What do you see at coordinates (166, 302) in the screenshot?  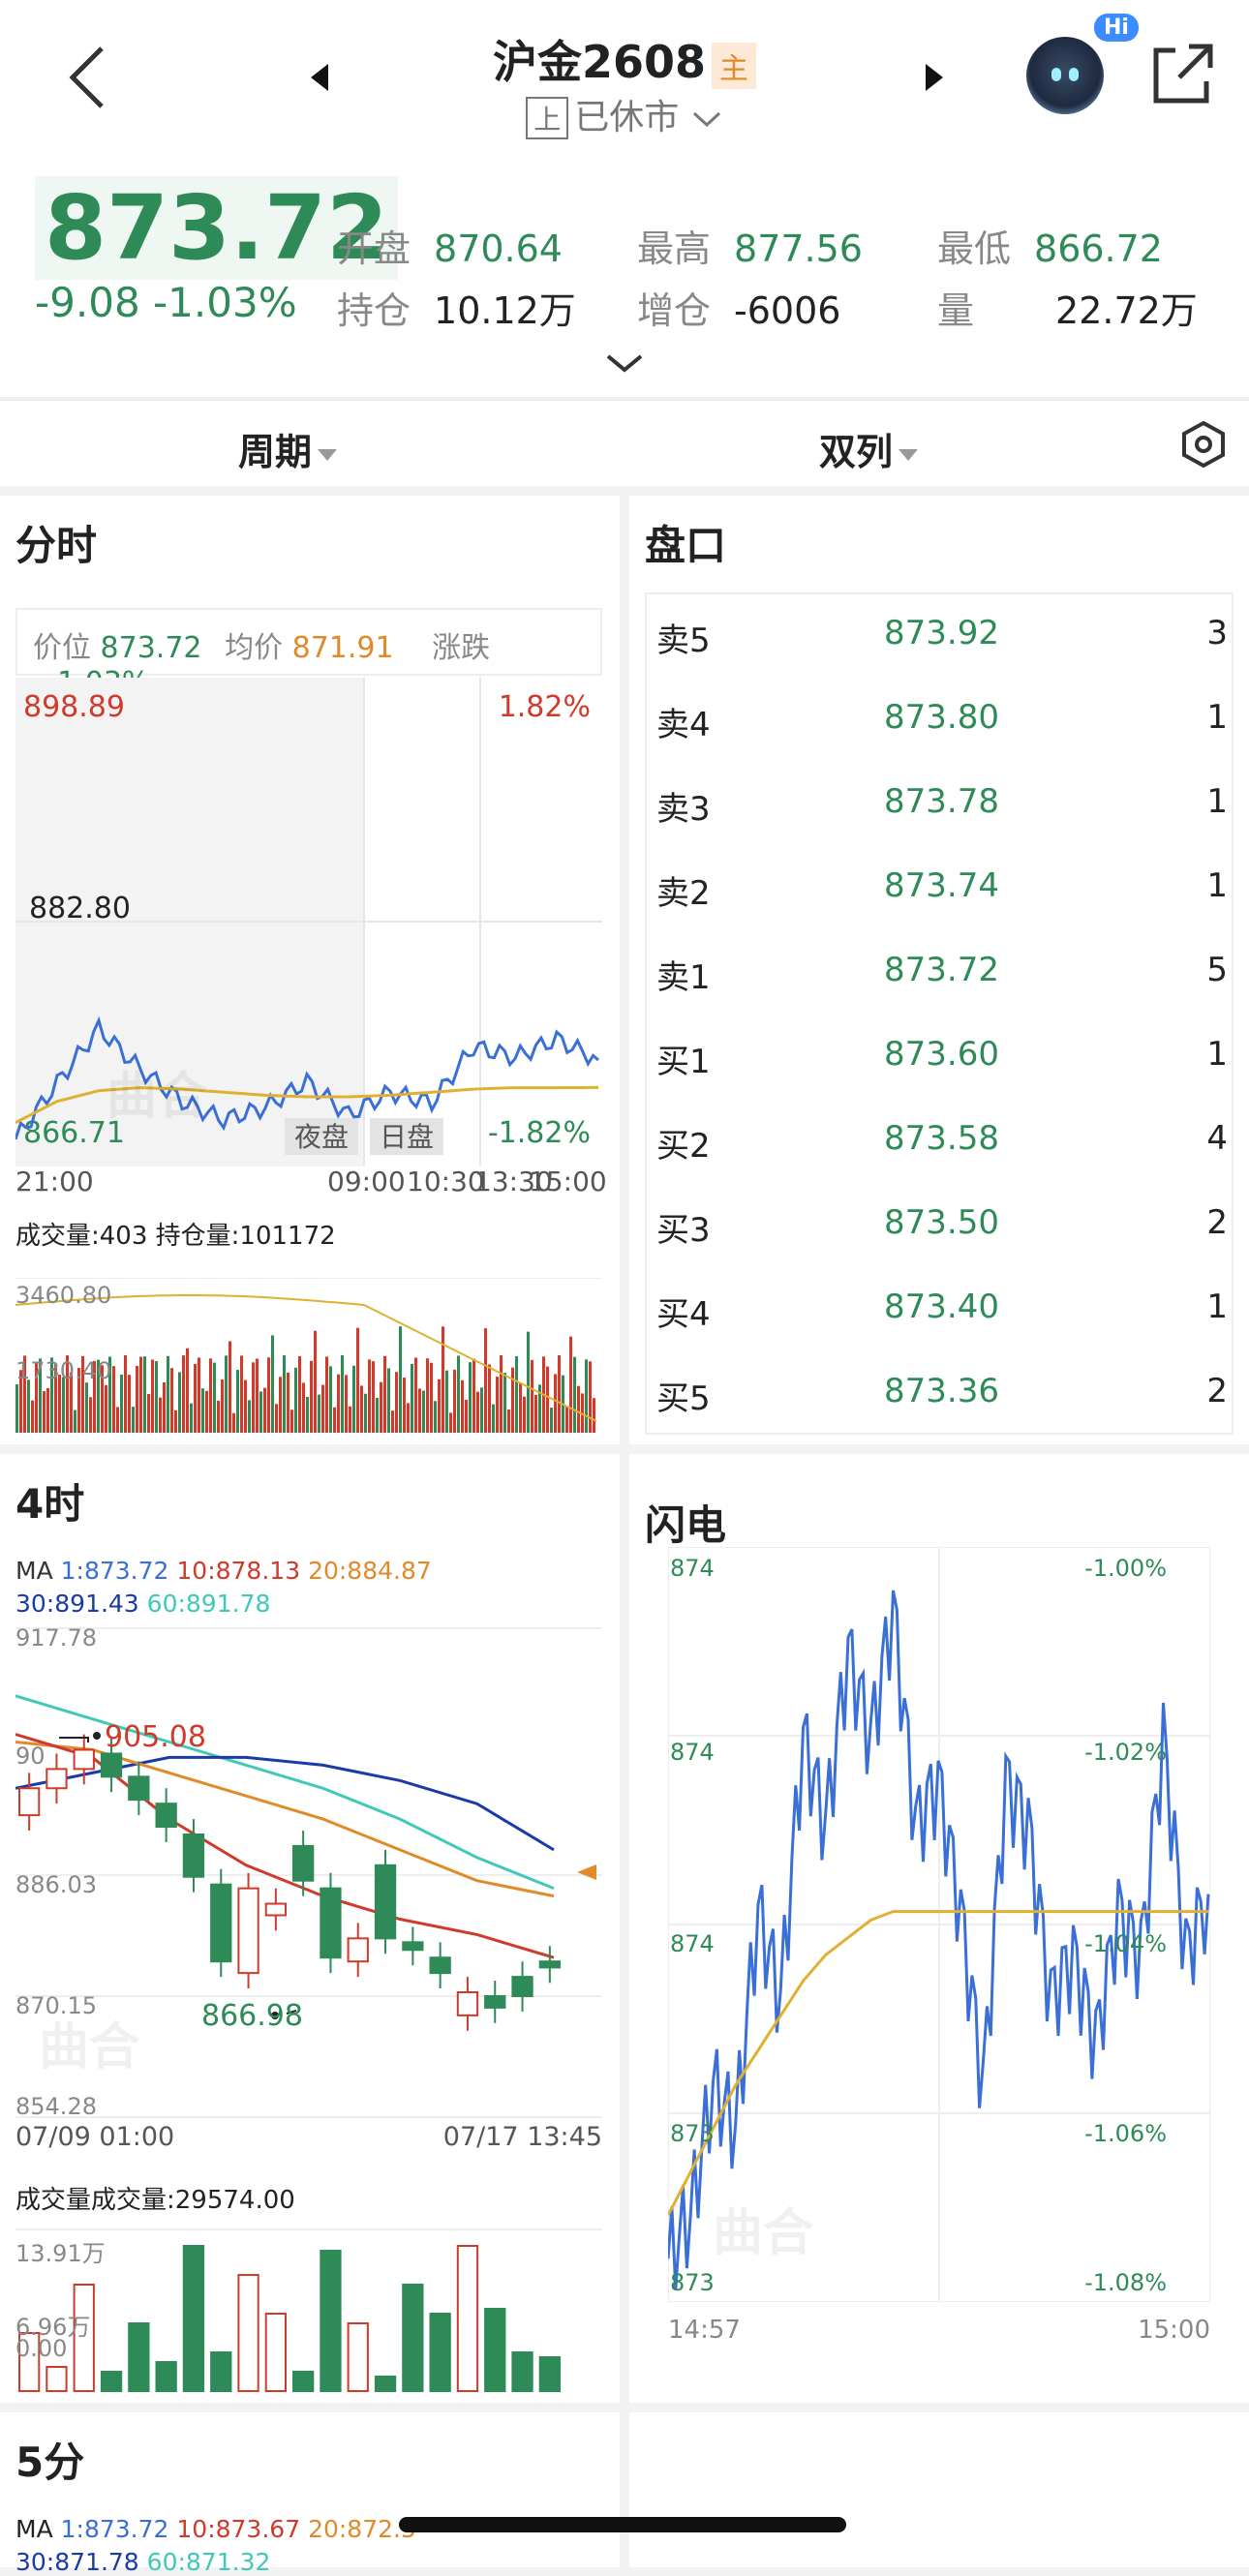 I see `price-change: -9.08 -1.03%` at bounding box center [166, 302].